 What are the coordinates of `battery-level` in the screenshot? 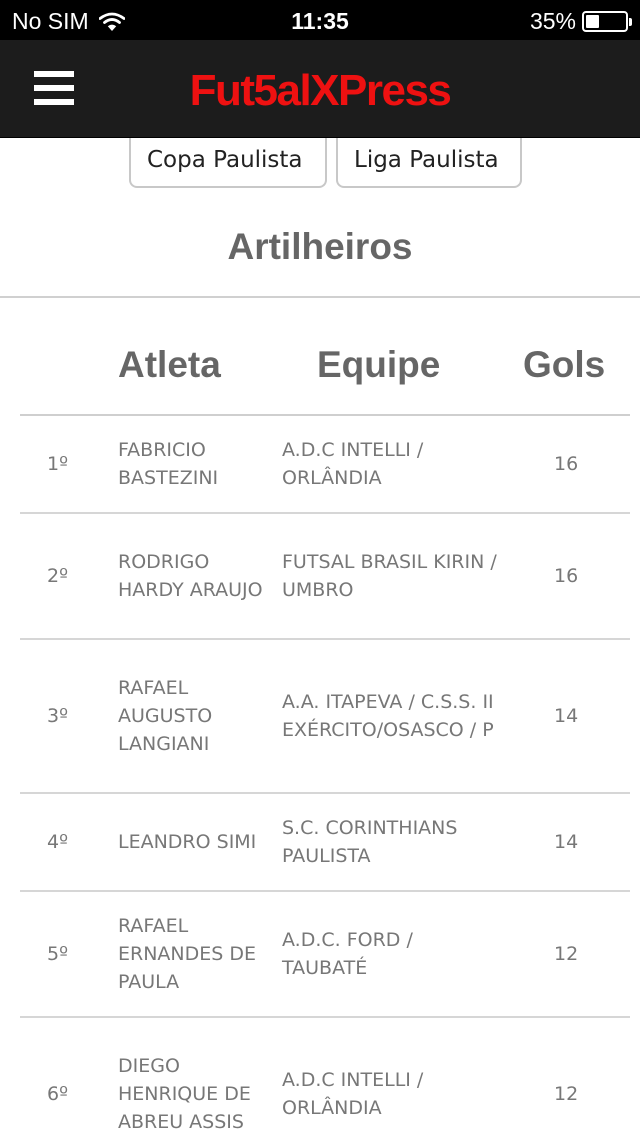 It's located at (593, 21).